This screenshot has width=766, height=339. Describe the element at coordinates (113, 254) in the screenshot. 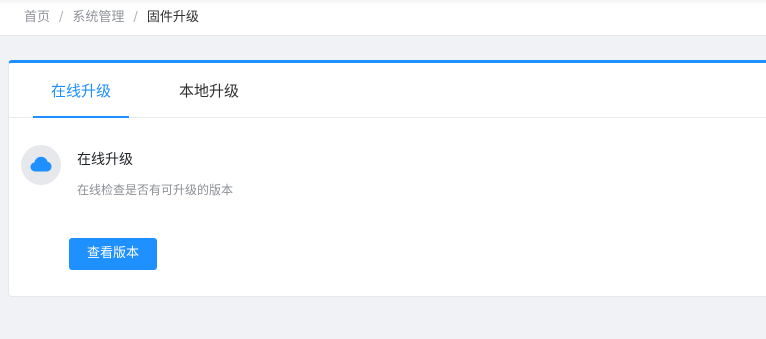

I see `check-version-button: 查看版本` at that location.